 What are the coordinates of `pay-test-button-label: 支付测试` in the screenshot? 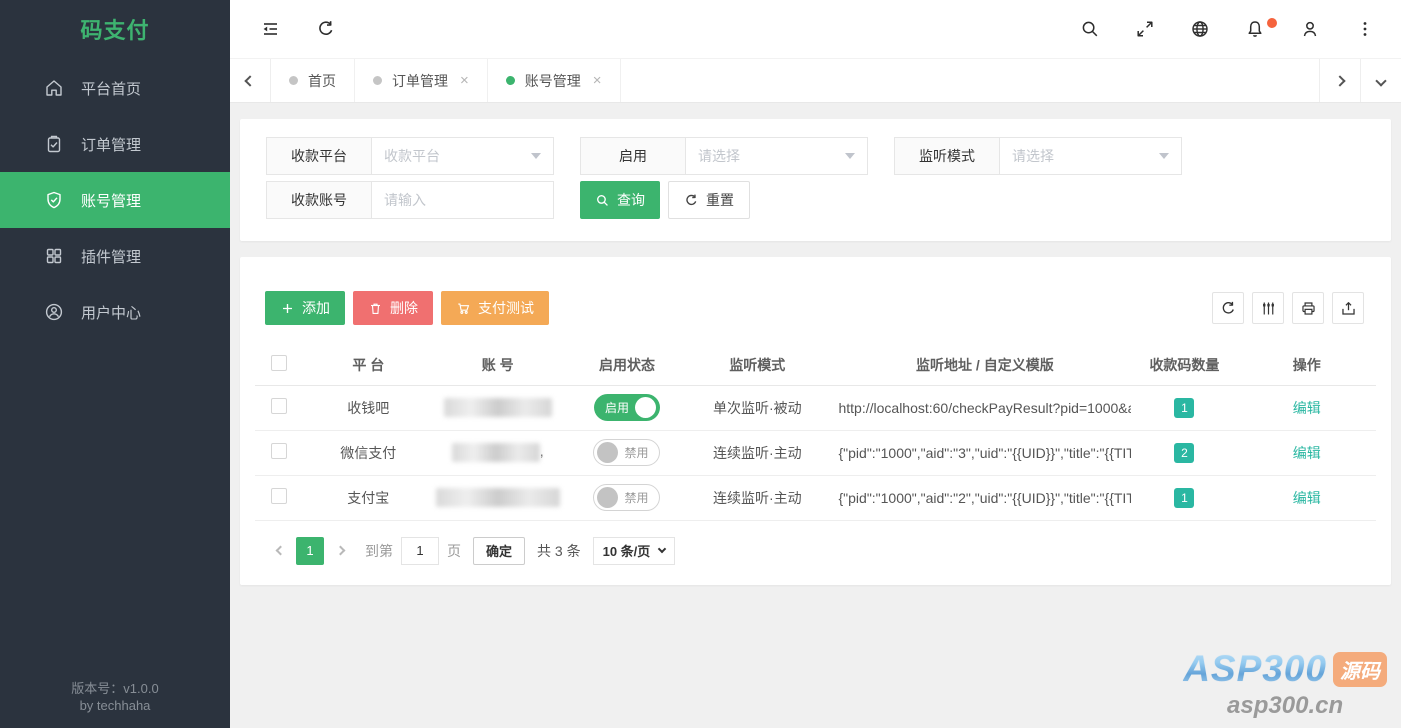 It's located at (506, 308).